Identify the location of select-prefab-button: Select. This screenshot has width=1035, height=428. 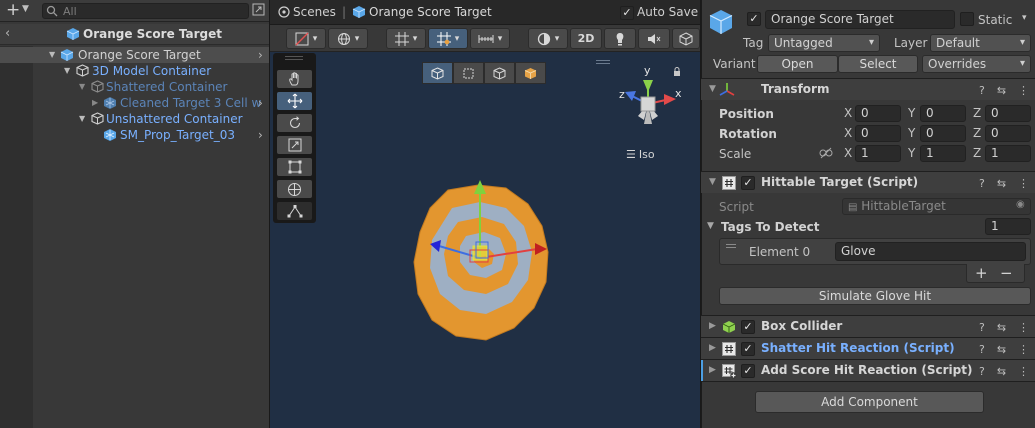
(878, 64).